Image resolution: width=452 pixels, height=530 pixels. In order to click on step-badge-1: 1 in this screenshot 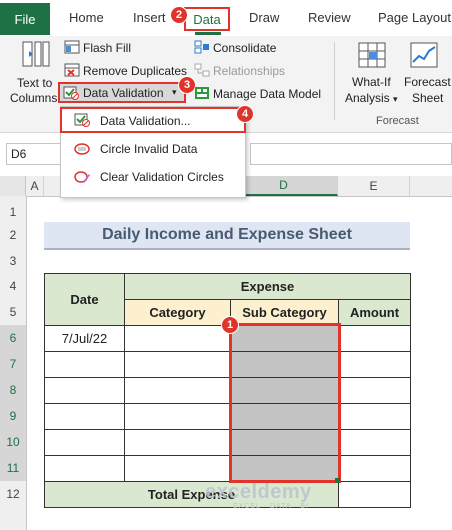, I will do `click(230, 325)`.